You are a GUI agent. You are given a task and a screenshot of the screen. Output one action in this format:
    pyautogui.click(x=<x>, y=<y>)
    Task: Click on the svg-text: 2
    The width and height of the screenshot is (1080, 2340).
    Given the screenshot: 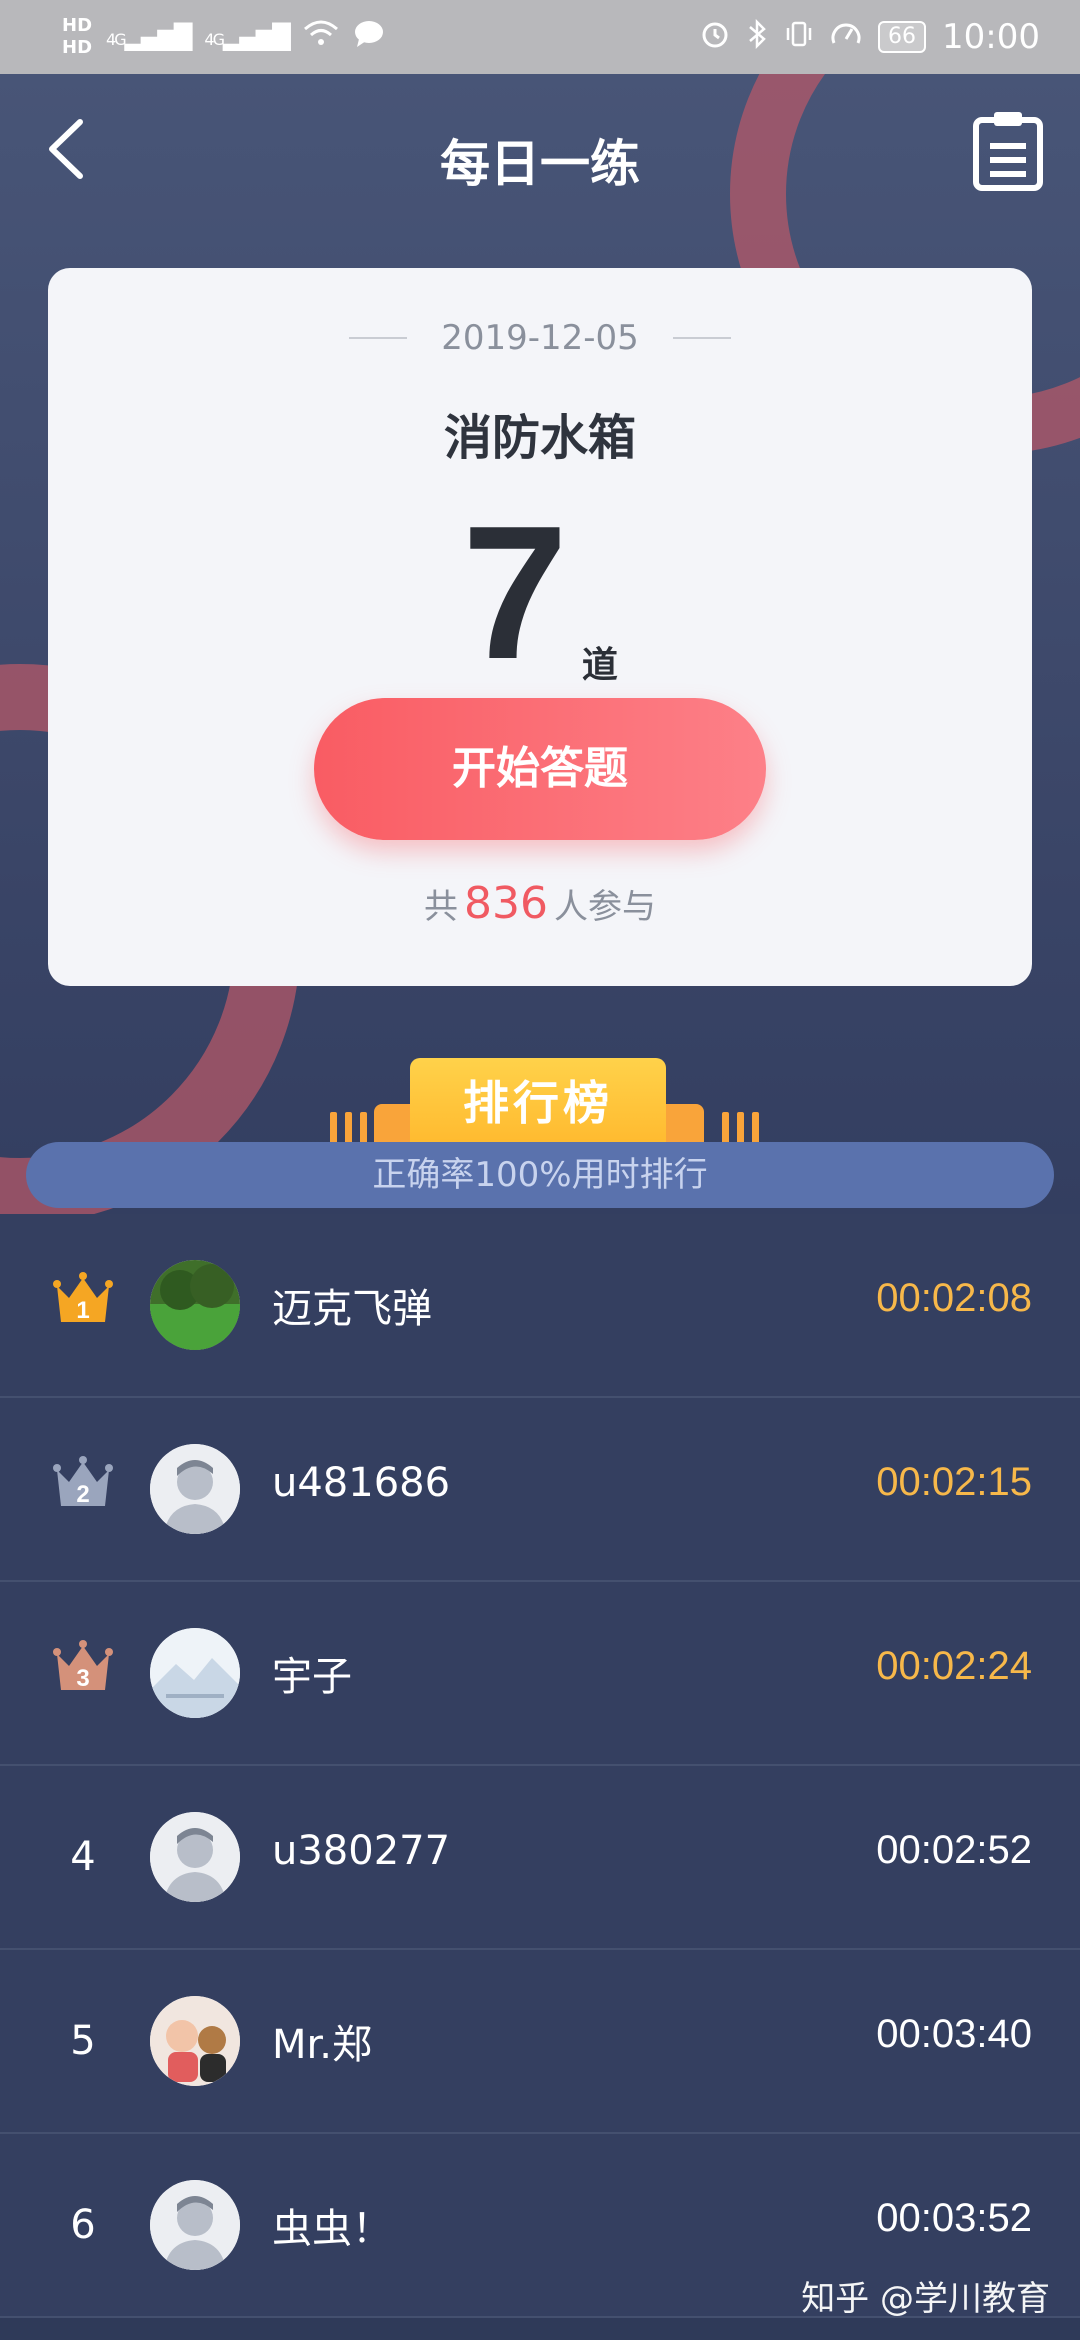 What is the action you would take?
    pyautogui.click(x=82, y=1494)
    